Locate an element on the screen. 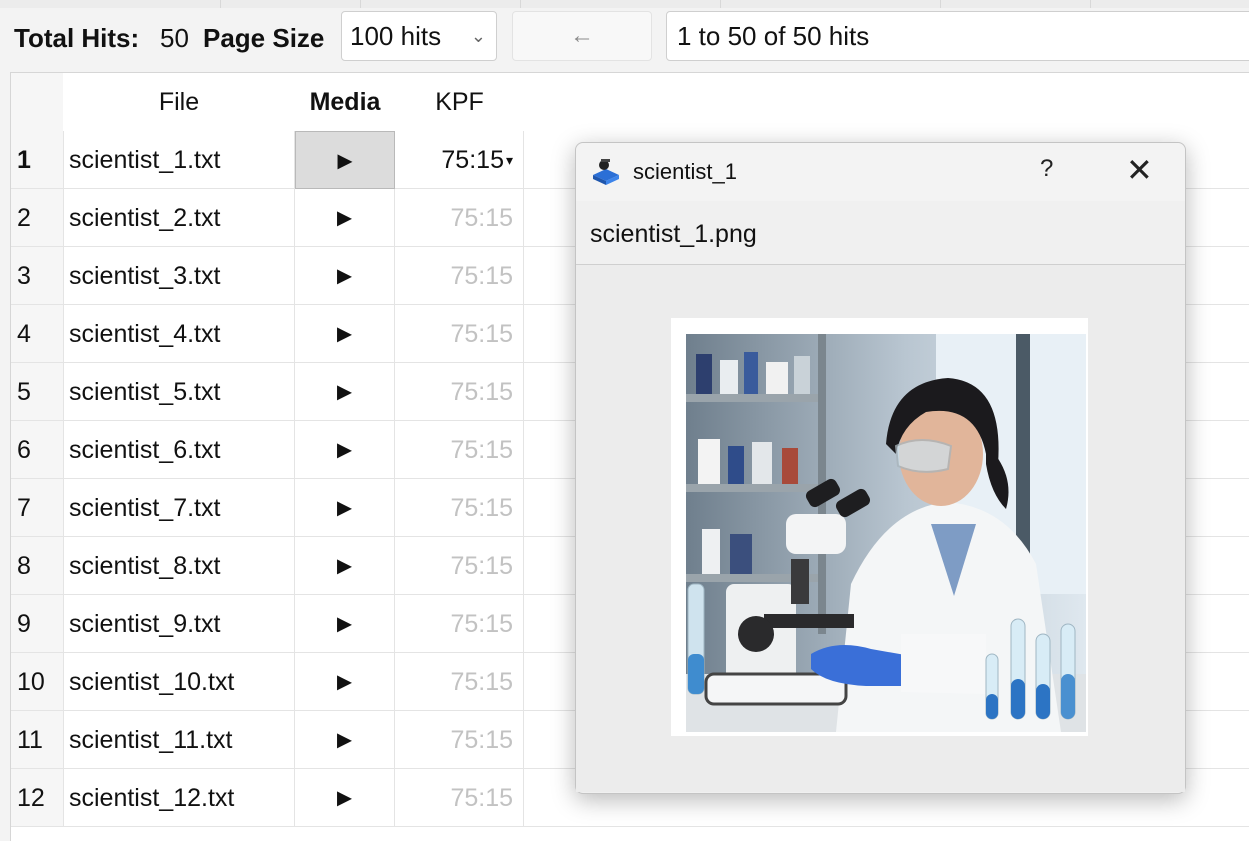  dialog-title: scientist_1 is located at coordinates (685, 171).